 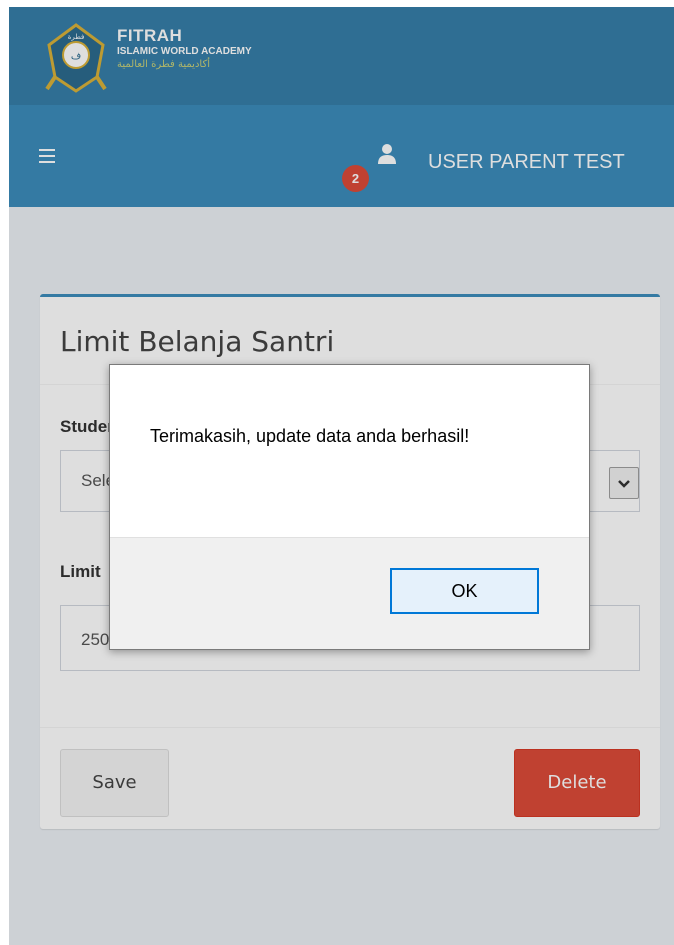 What do you see at coordinates (310, 436) in the screenshot?
I see `alert-message: Terimakasih, update data anda berhasil!` at bounding box center [310, 436].